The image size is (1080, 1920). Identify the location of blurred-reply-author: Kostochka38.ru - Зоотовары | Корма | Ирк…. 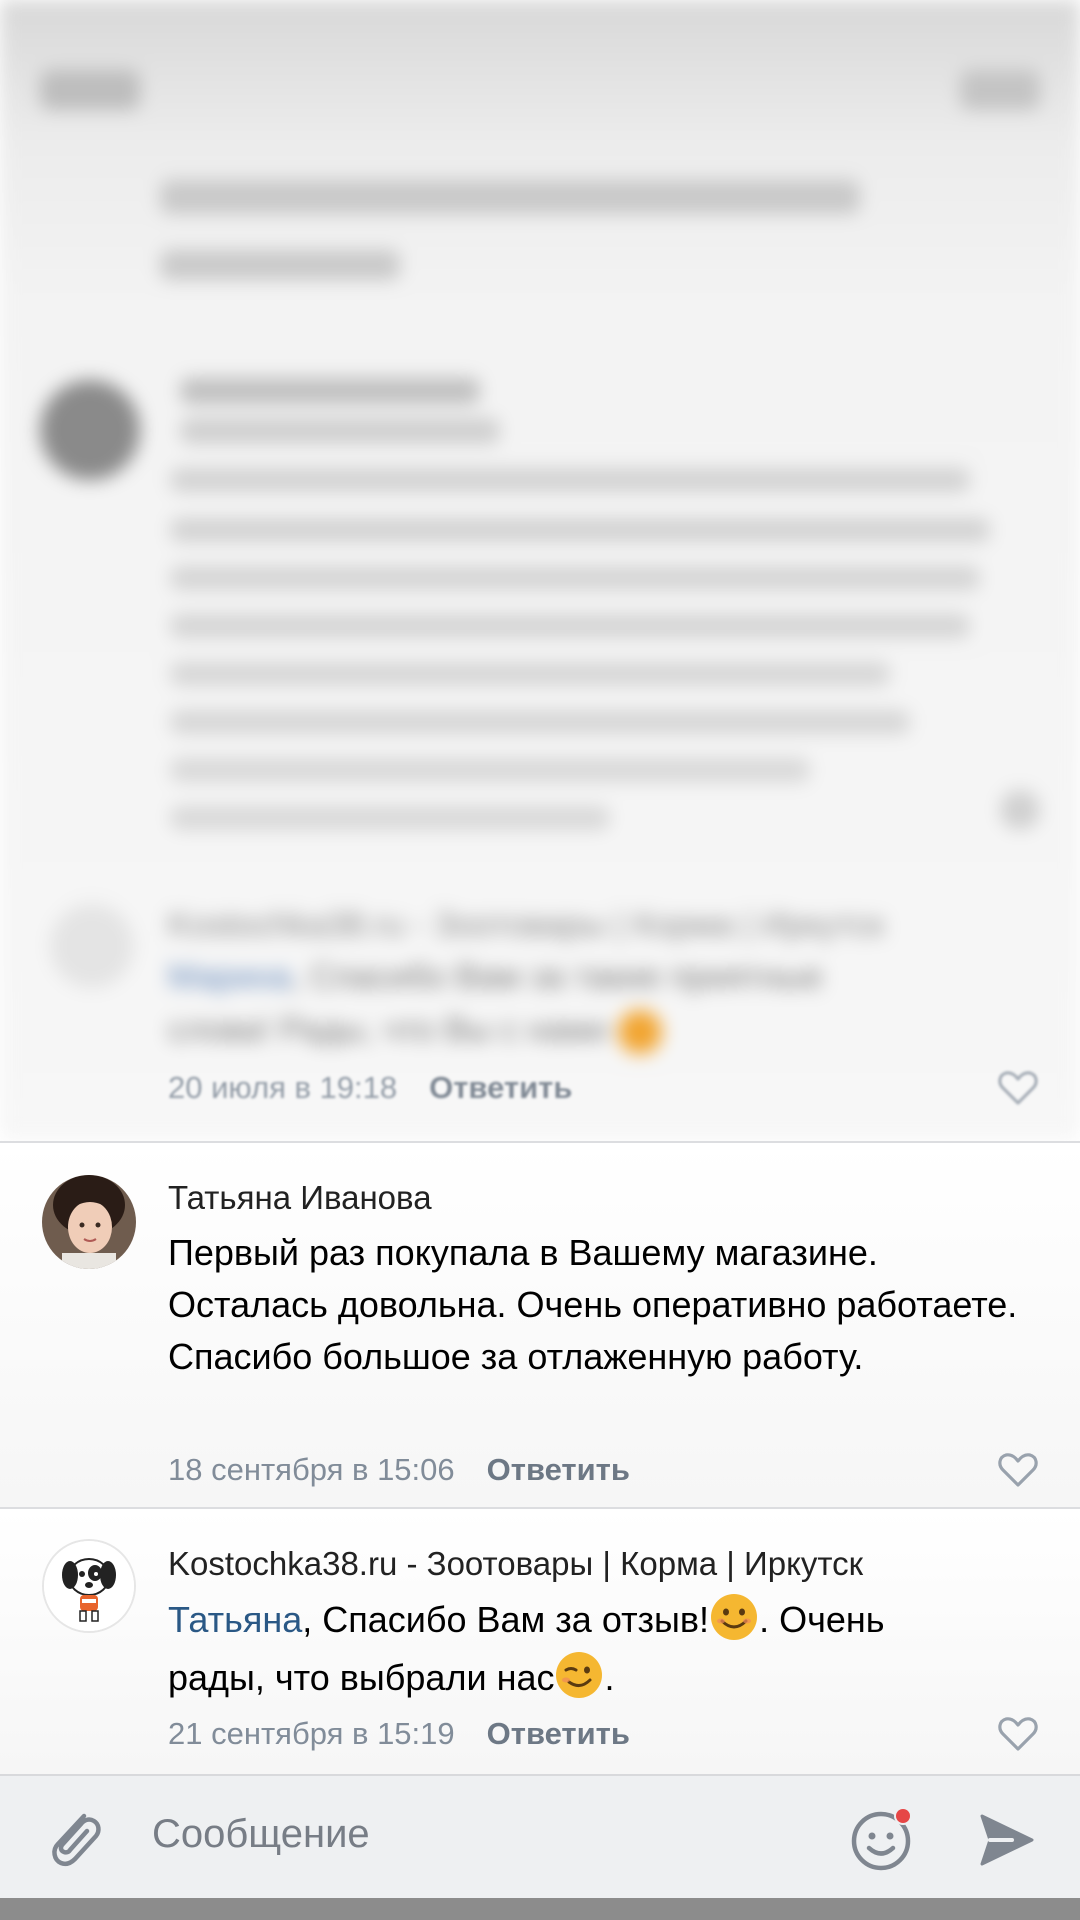
(526, 925).